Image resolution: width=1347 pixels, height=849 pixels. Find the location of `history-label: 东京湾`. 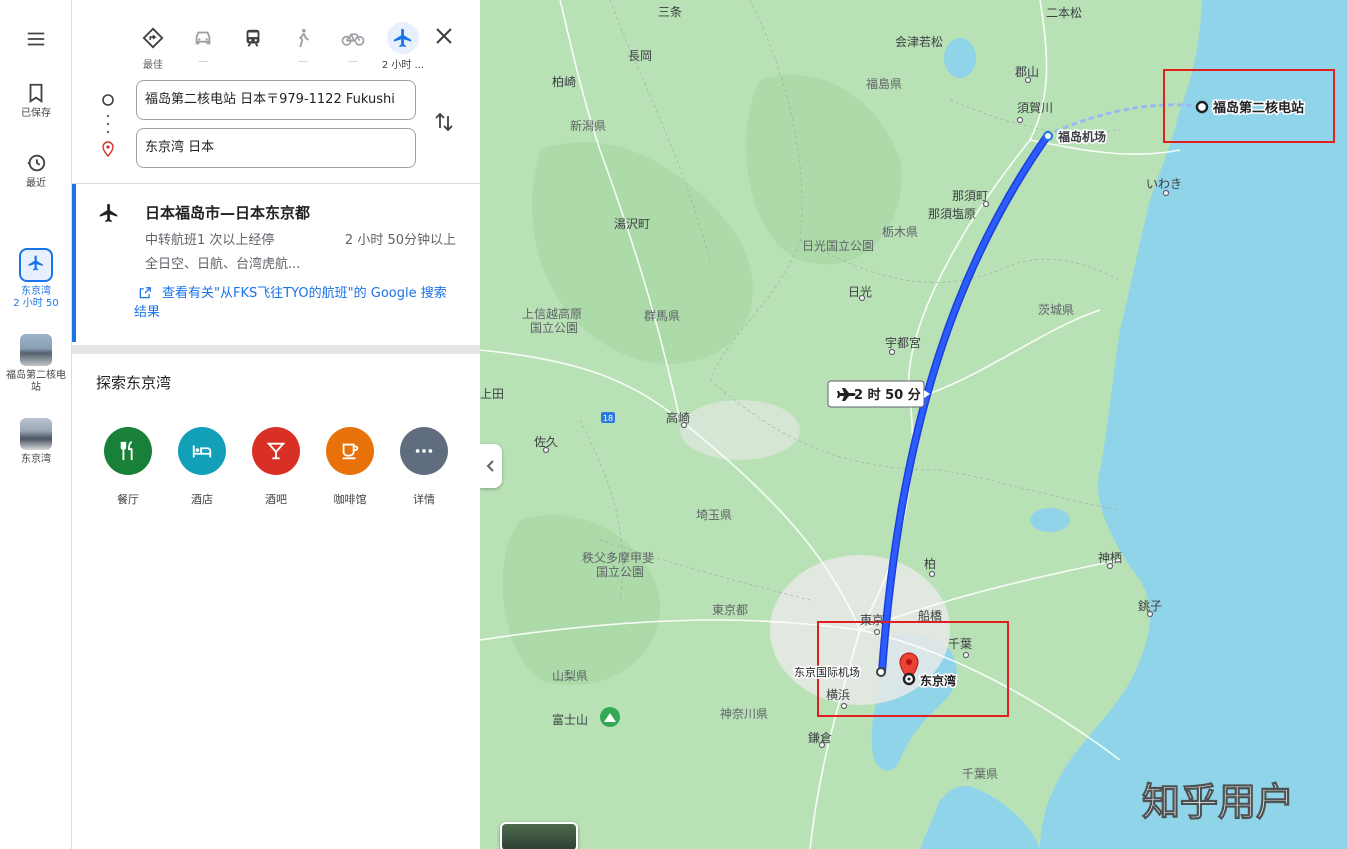

history-label: 东京湾 is located at coordinates (36, 459).